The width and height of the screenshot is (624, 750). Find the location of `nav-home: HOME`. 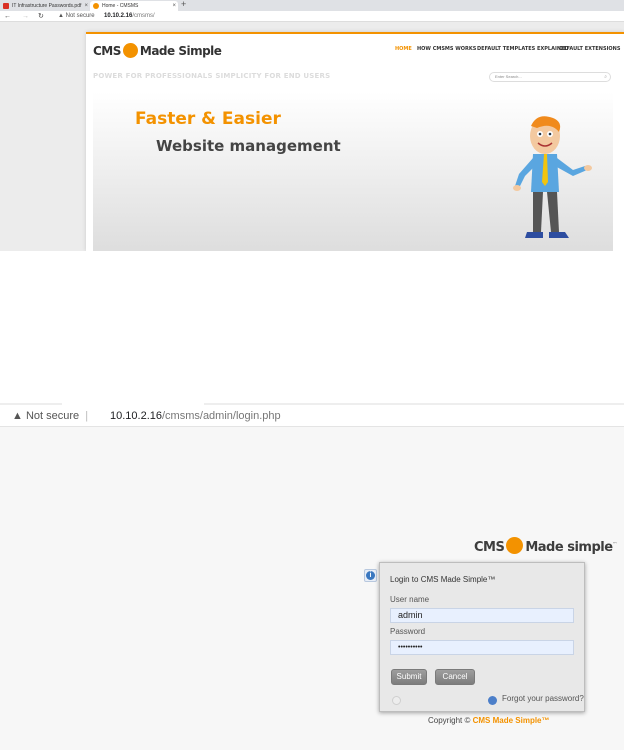

nav-home: HOME is located at coordinates (403, 49).